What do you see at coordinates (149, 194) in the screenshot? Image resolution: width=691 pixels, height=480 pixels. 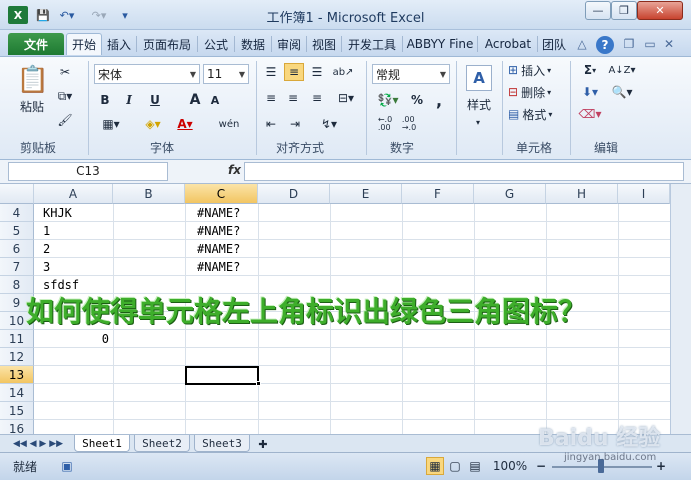 I see `column-header-b: B` at bounding box center [149, 194].